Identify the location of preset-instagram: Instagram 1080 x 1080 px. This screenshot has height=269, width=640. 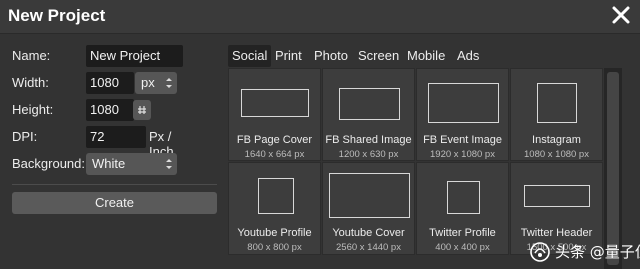
(556, 114).